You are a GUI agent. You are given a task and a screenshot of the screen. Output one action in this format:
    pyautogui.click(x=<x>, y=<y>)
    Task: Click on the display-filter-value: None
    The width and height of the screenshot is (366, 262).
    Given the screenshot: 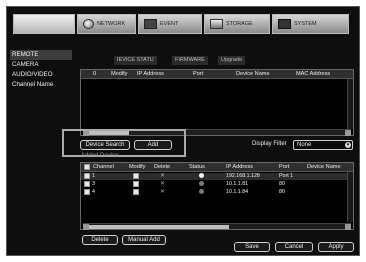 What is the action you would take?
    pyautogui.click(x=304, y=145)
    